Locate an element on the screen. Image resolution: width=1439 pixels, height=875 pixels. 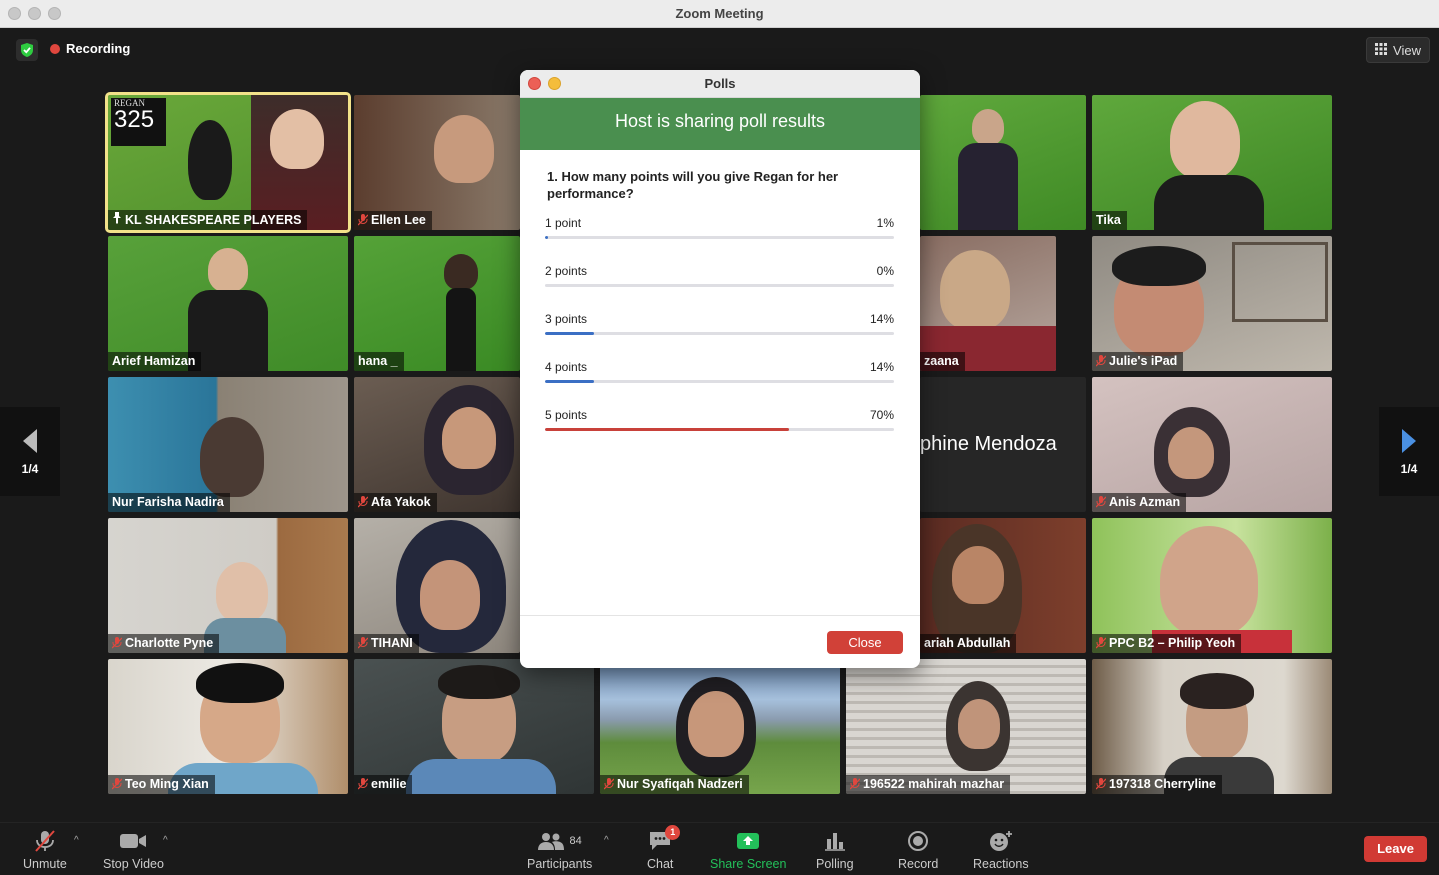
participant-name-label: Charlotte Pyne is located at coordinates (164, 643).